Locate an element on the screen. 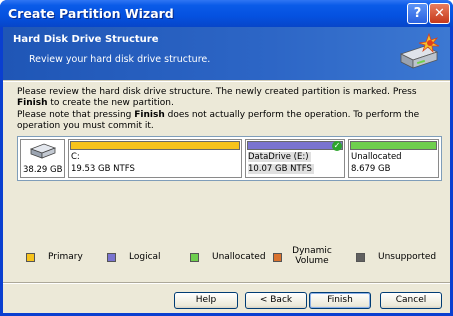 This screenshot has height=316, width=453. partition-name: DataDrive (E:) is located at coordinates (279, 157).